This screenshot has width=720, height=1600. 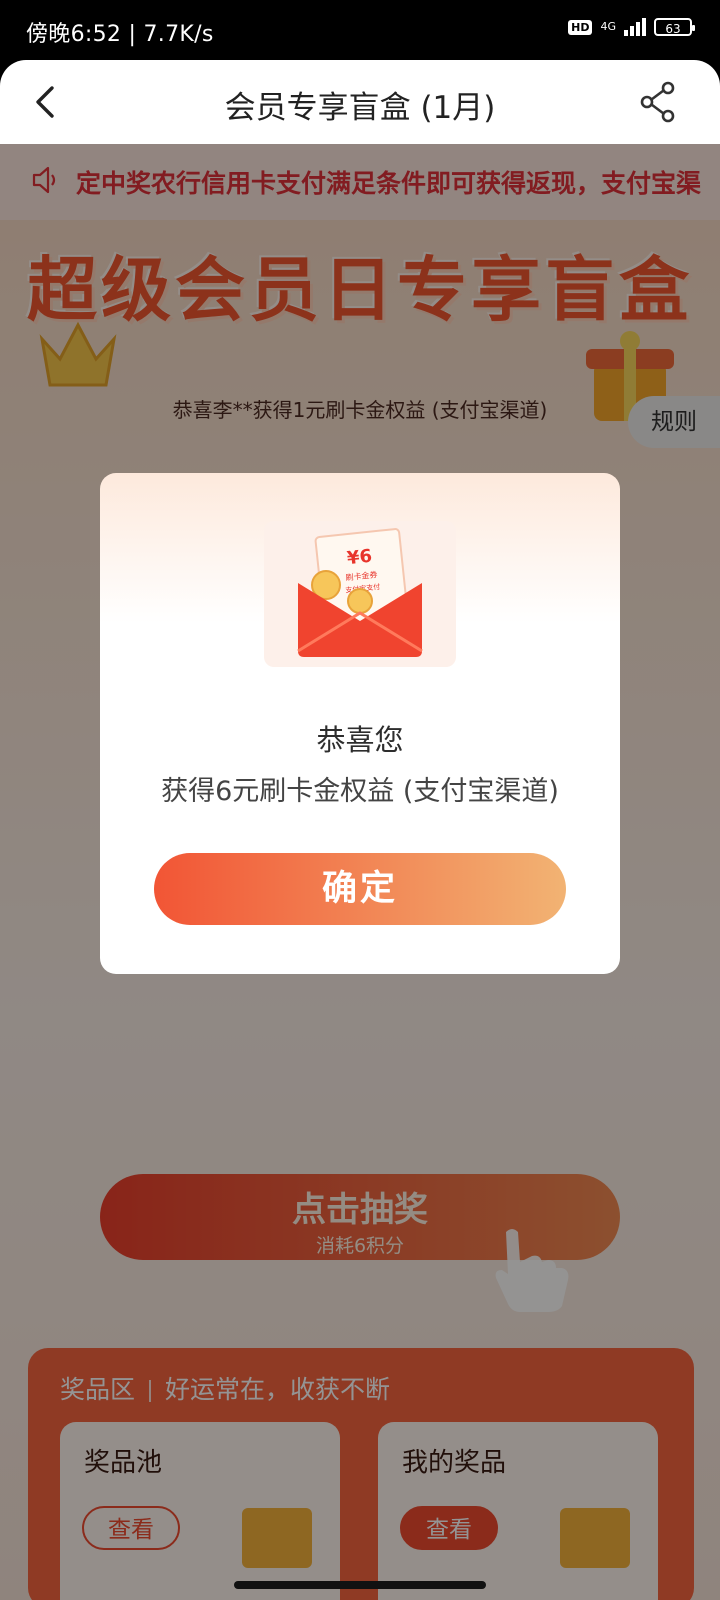 I want to click on status-time-speed: 傍晚6:52 | 7.7K/s, so click(x=120, y=34).